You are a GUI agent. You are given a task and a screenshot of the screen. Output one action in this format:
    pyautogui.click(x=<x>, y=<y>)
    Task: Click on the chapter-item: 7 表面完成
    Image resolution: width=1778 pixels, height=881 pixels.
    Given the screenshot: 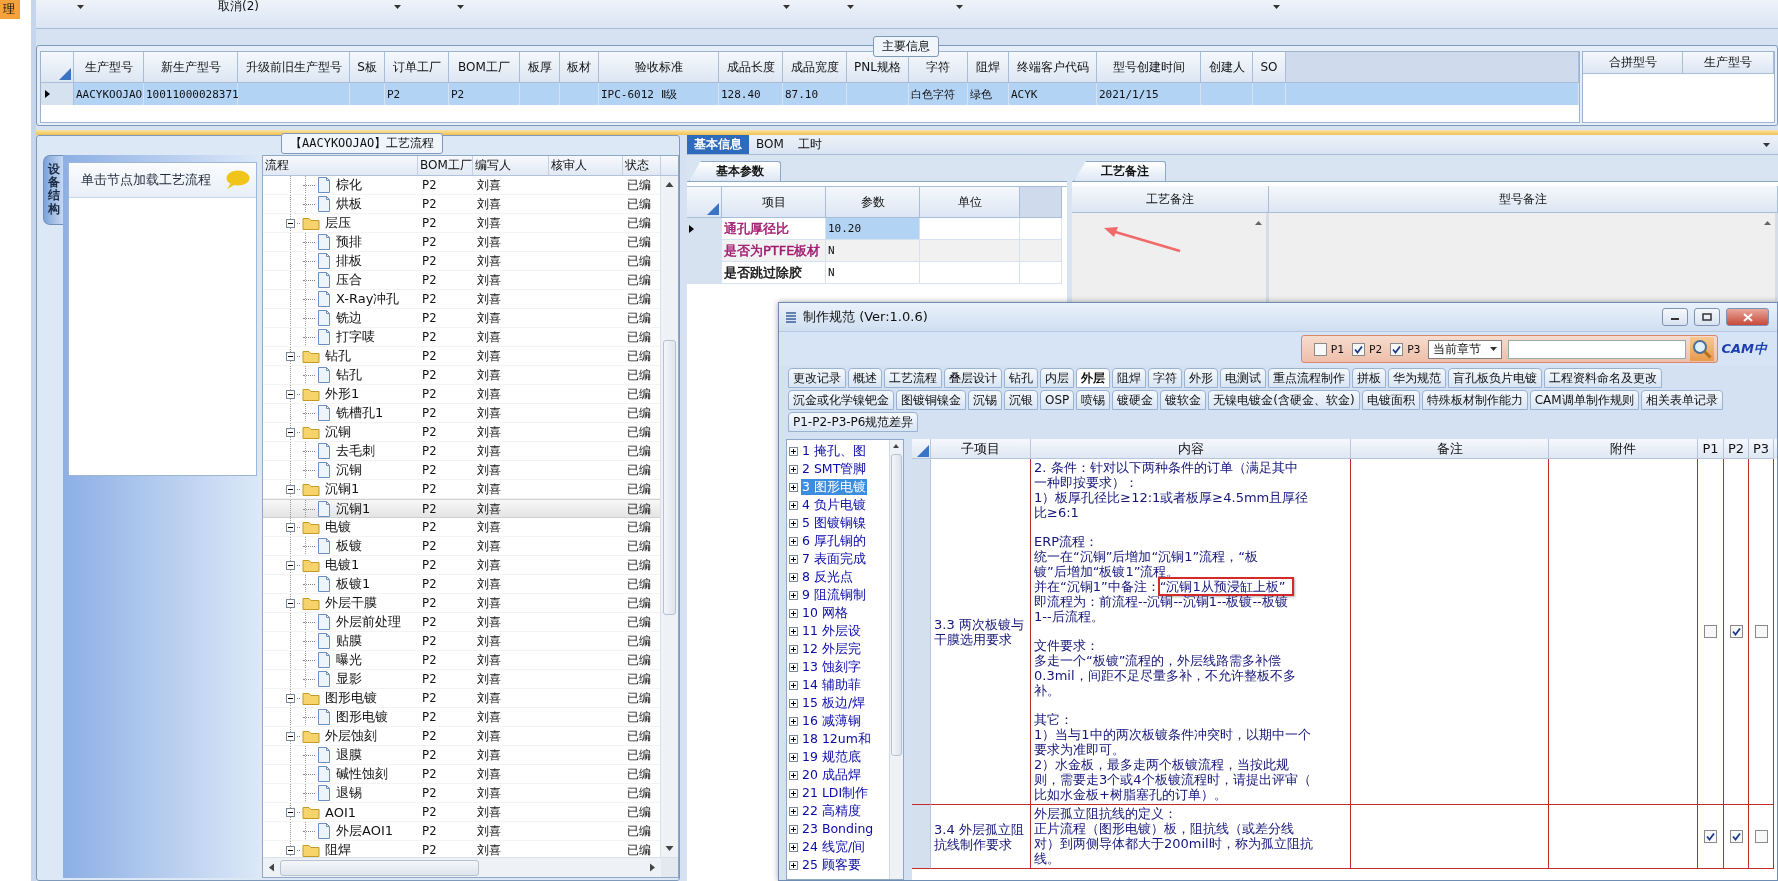 What is the action you would take?
    pyautogui.click(x=834, y=559)
    